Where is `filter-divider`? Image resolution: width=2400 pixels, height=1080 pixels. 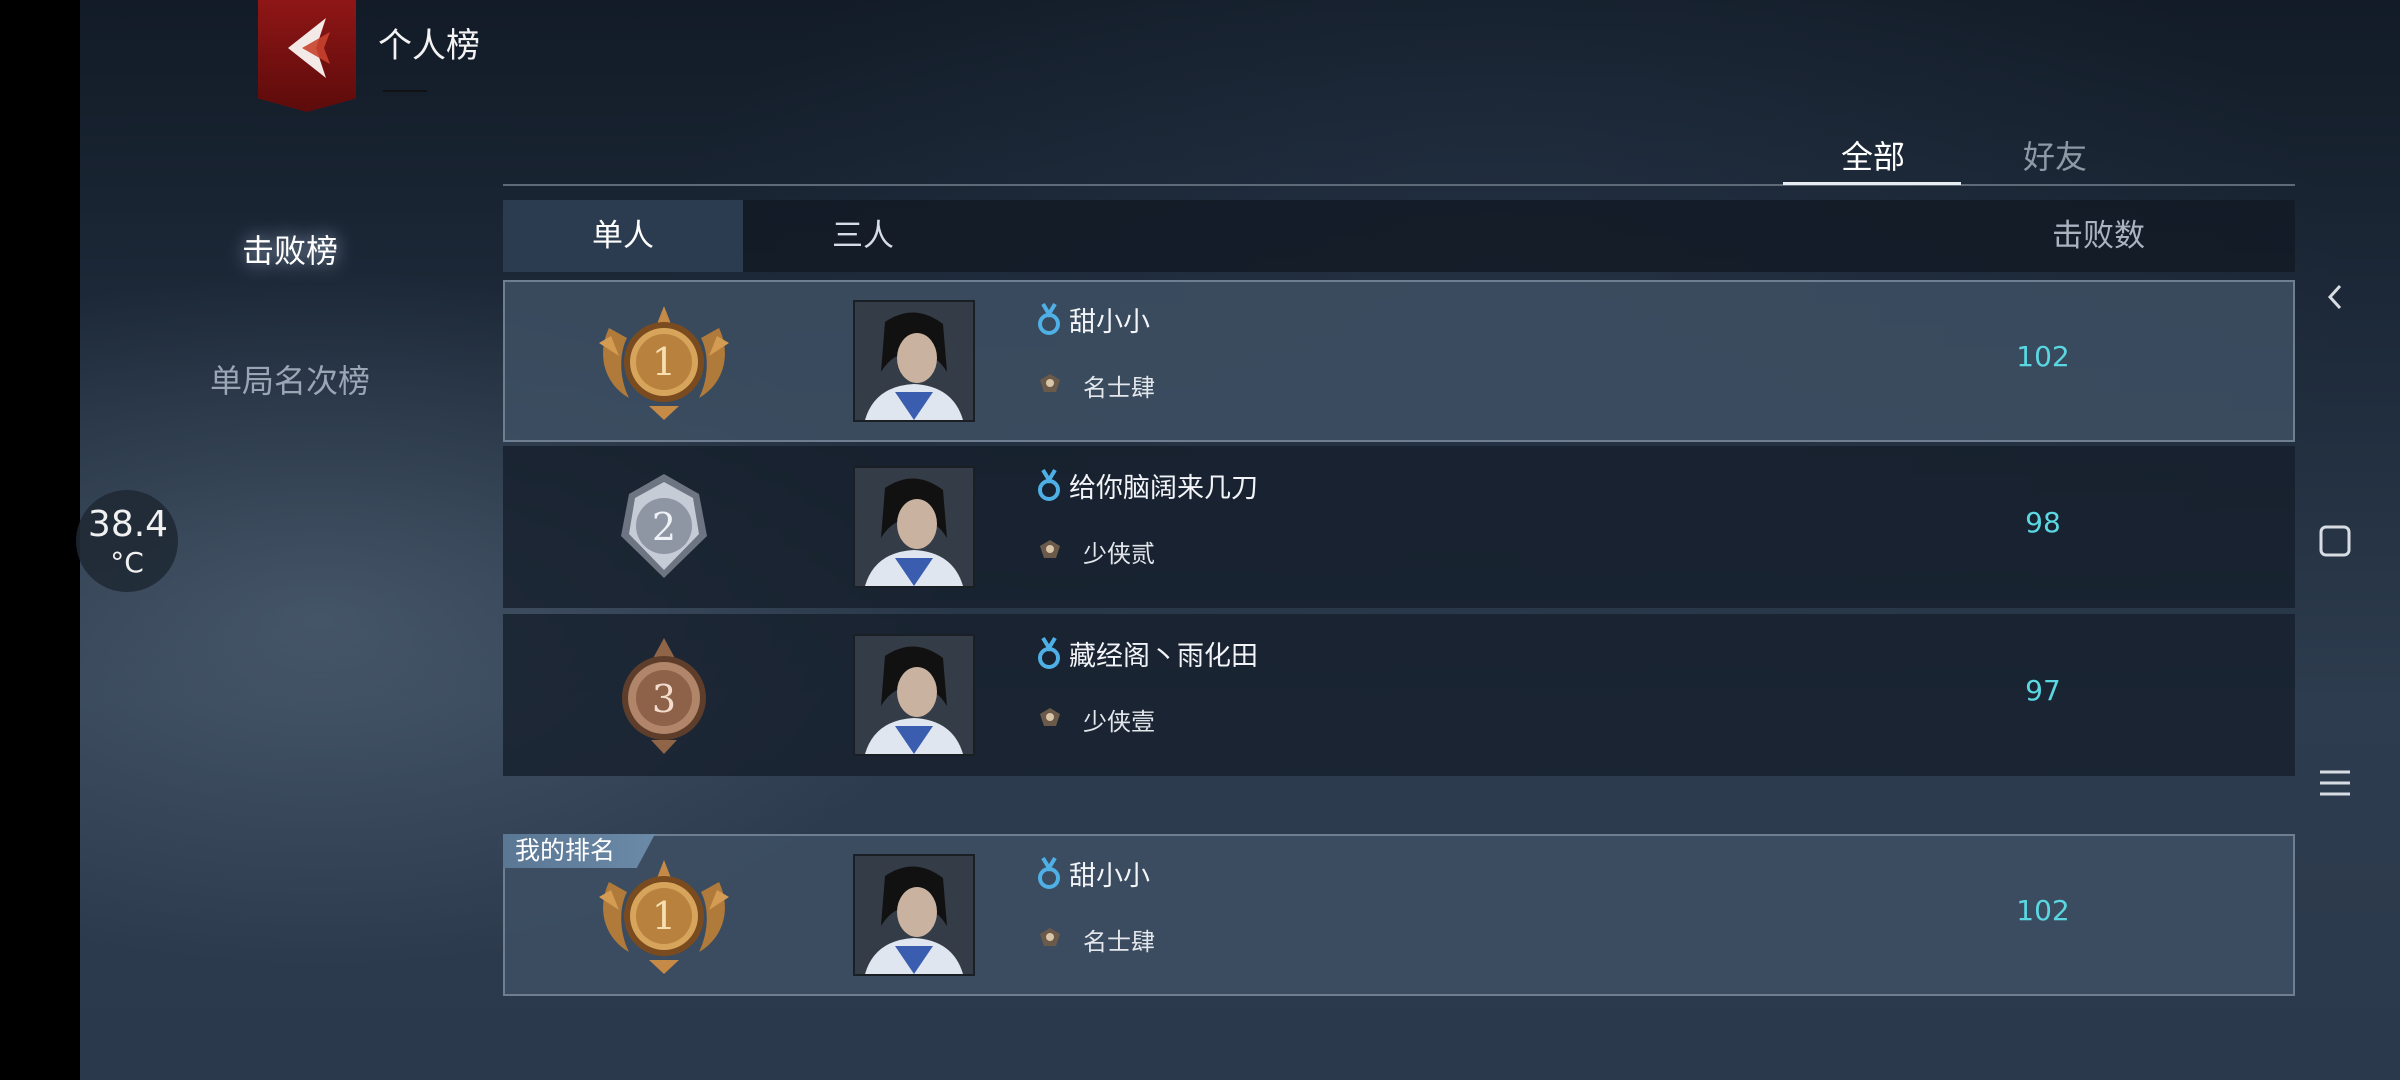
filter-divider is located at coordinates (1399, 185).